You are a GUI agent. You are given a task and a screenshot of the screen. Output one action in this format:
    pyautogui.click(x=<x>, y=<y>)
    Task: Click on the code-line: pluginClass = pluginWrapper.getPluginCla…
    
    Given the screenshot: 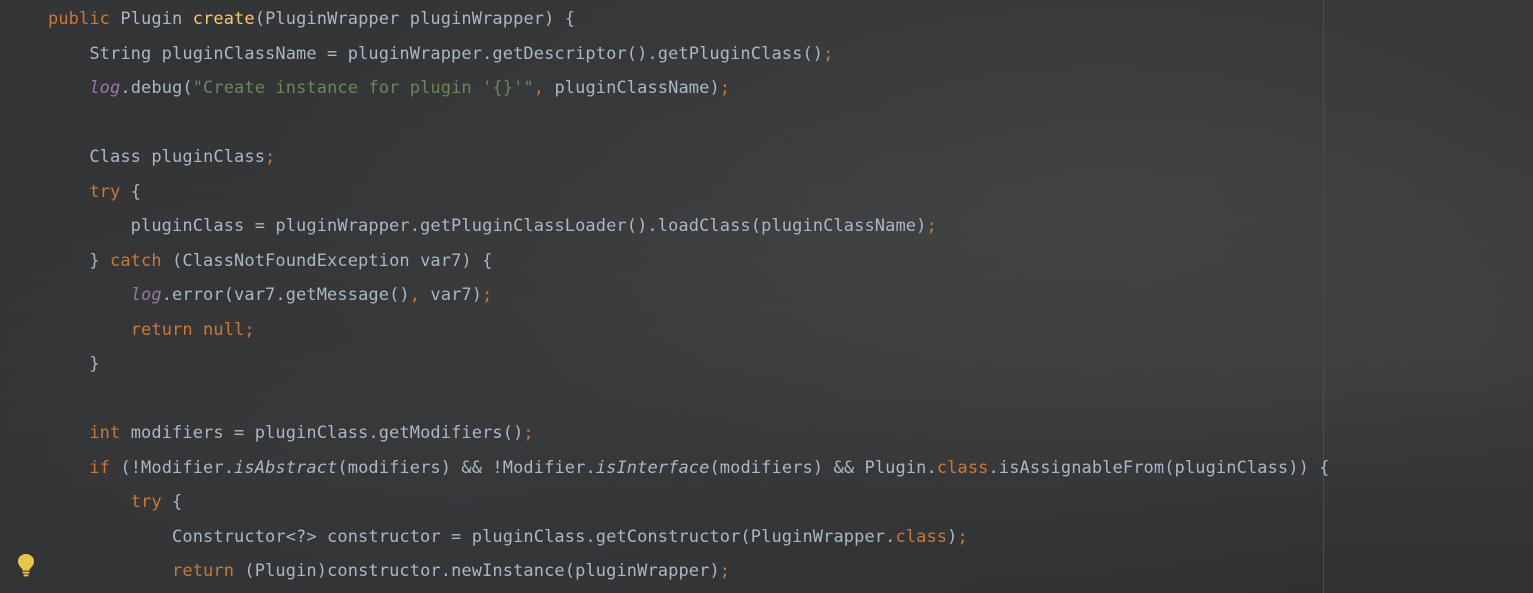 What is the action you would take?
    pyautogui.click(x=778, y=226)
    